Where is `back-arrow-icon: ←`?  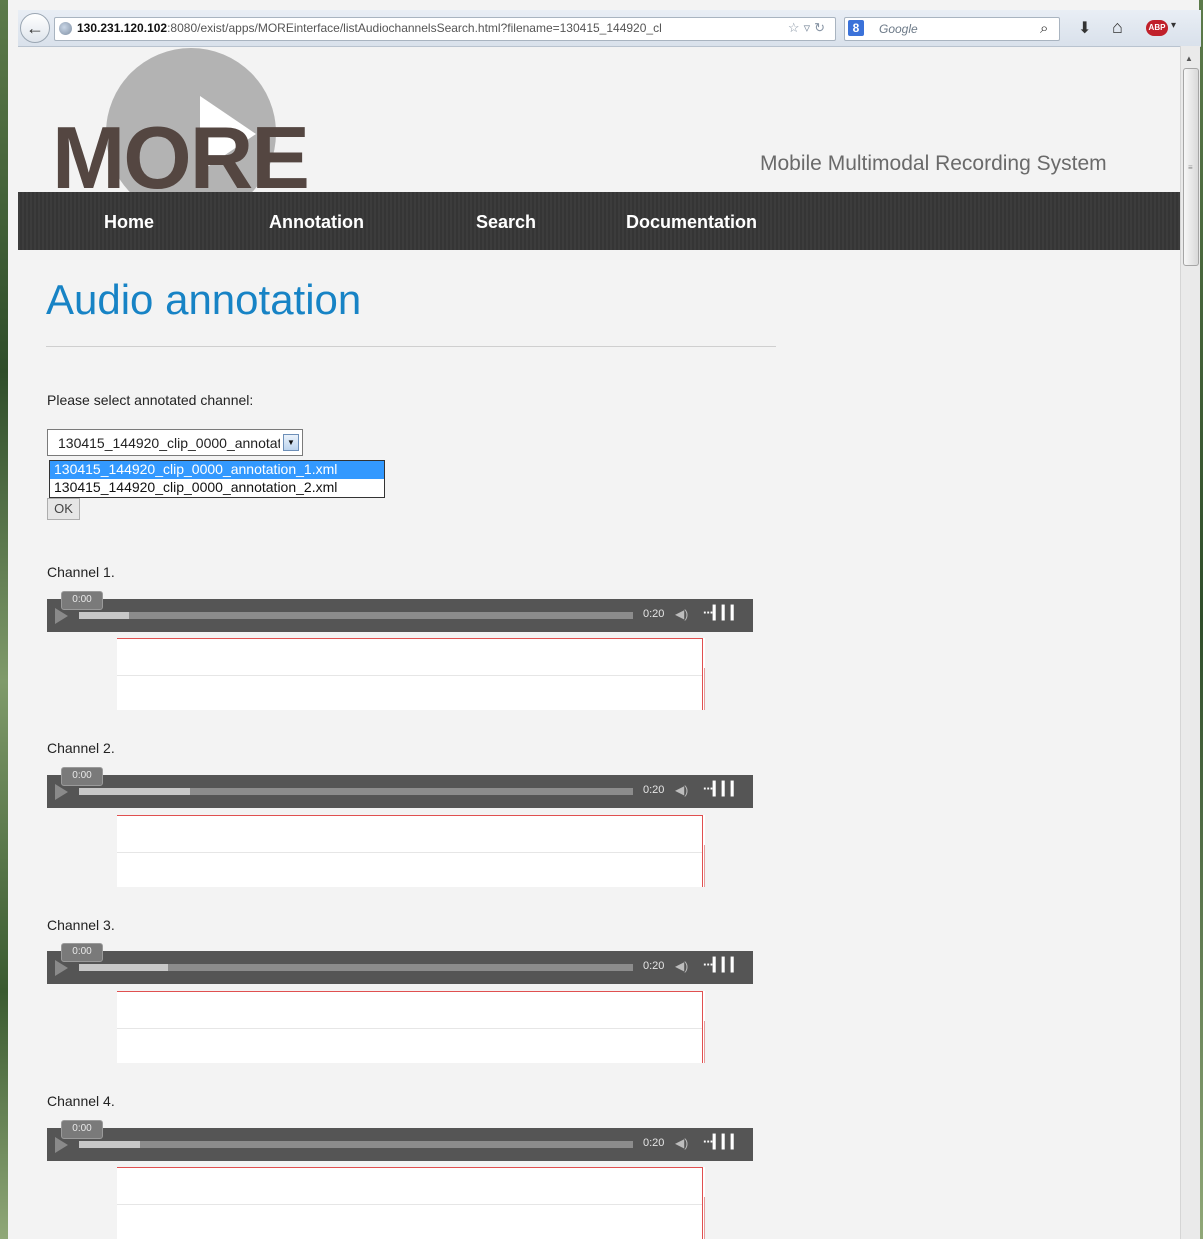
back-arrow-icon: ← is located at coordinates (35, 27).